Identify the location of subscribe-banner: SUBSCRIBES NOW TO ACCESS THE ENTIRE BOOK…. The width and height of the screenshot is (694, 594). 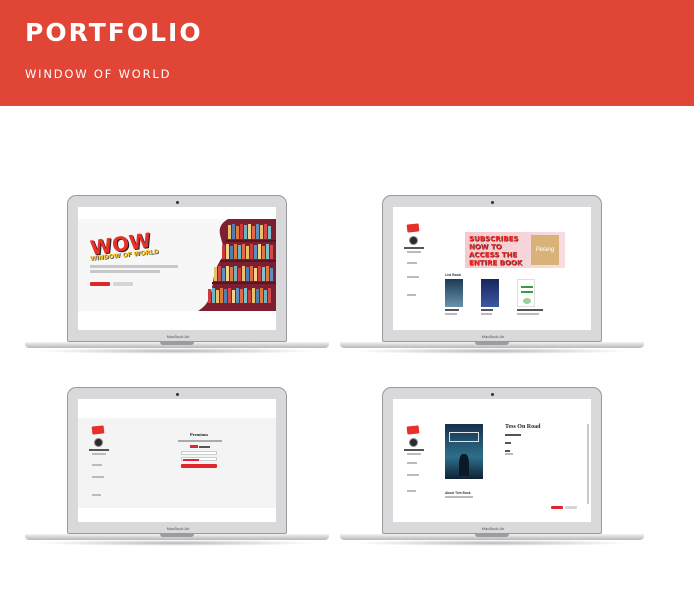
(515, 250).